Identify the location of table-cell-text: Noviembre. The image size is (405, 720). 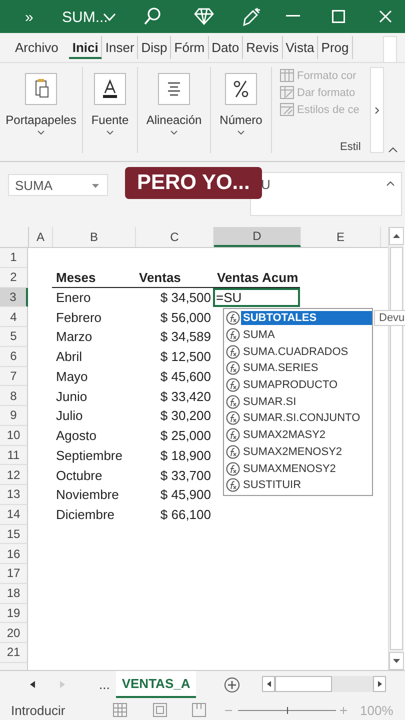
(87, 495).